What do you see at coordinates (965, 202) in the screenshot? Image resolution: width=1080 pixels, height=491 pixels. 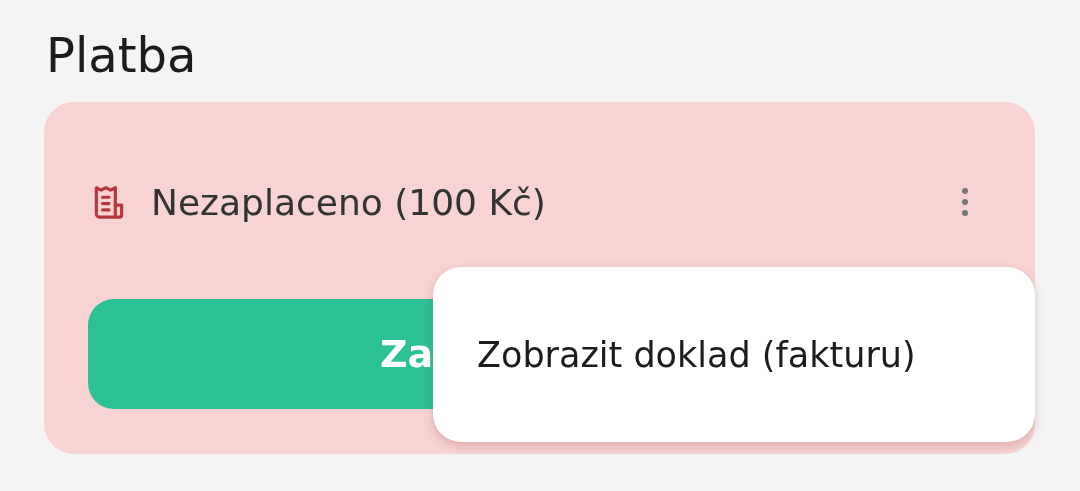 I see `more-options-icon` at bounding box center [965, 202].